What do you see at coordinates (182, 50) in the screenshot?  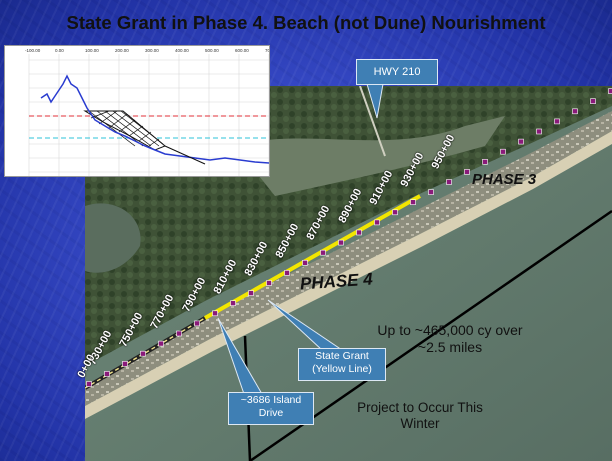 I see `inset-x-tick-label: 400.00` at bounding box center [182, 50].